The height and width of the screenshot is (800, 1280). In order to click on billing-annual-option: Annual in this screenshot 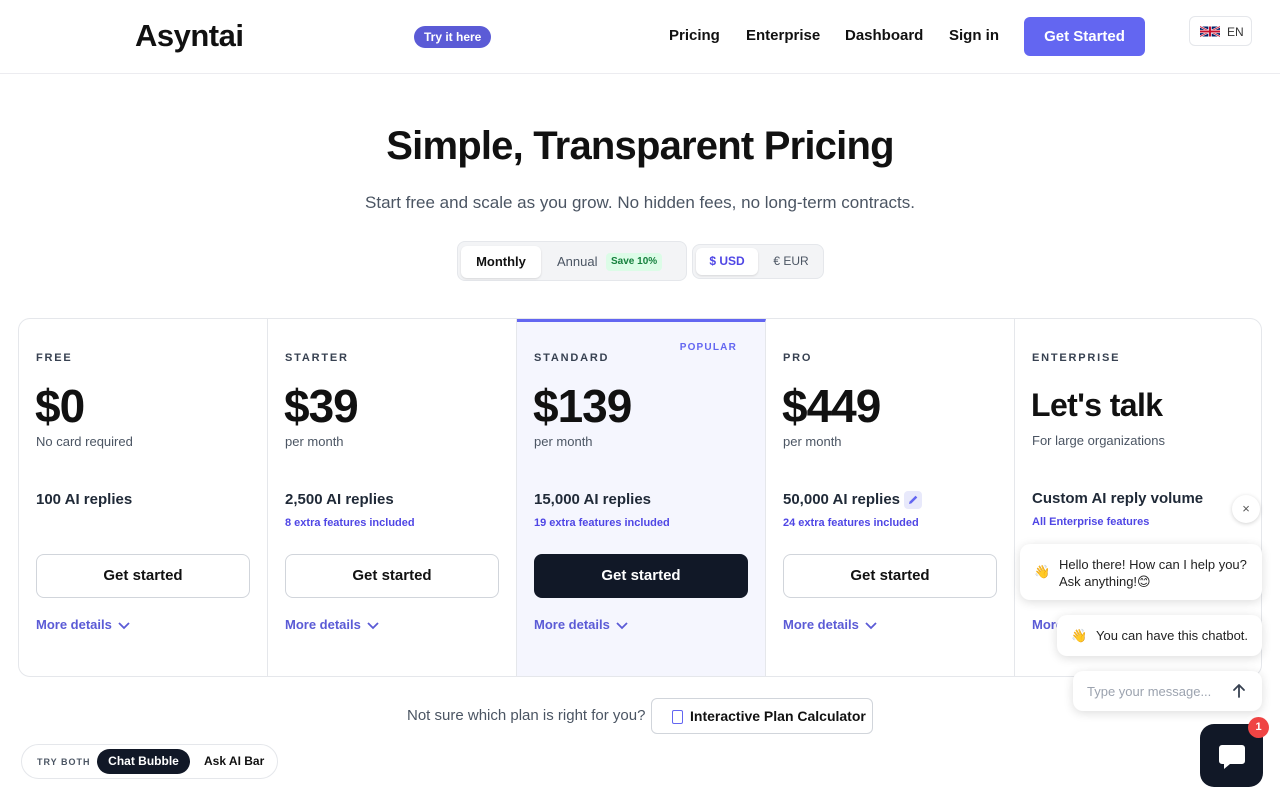, I will do `click(577, 262)`.